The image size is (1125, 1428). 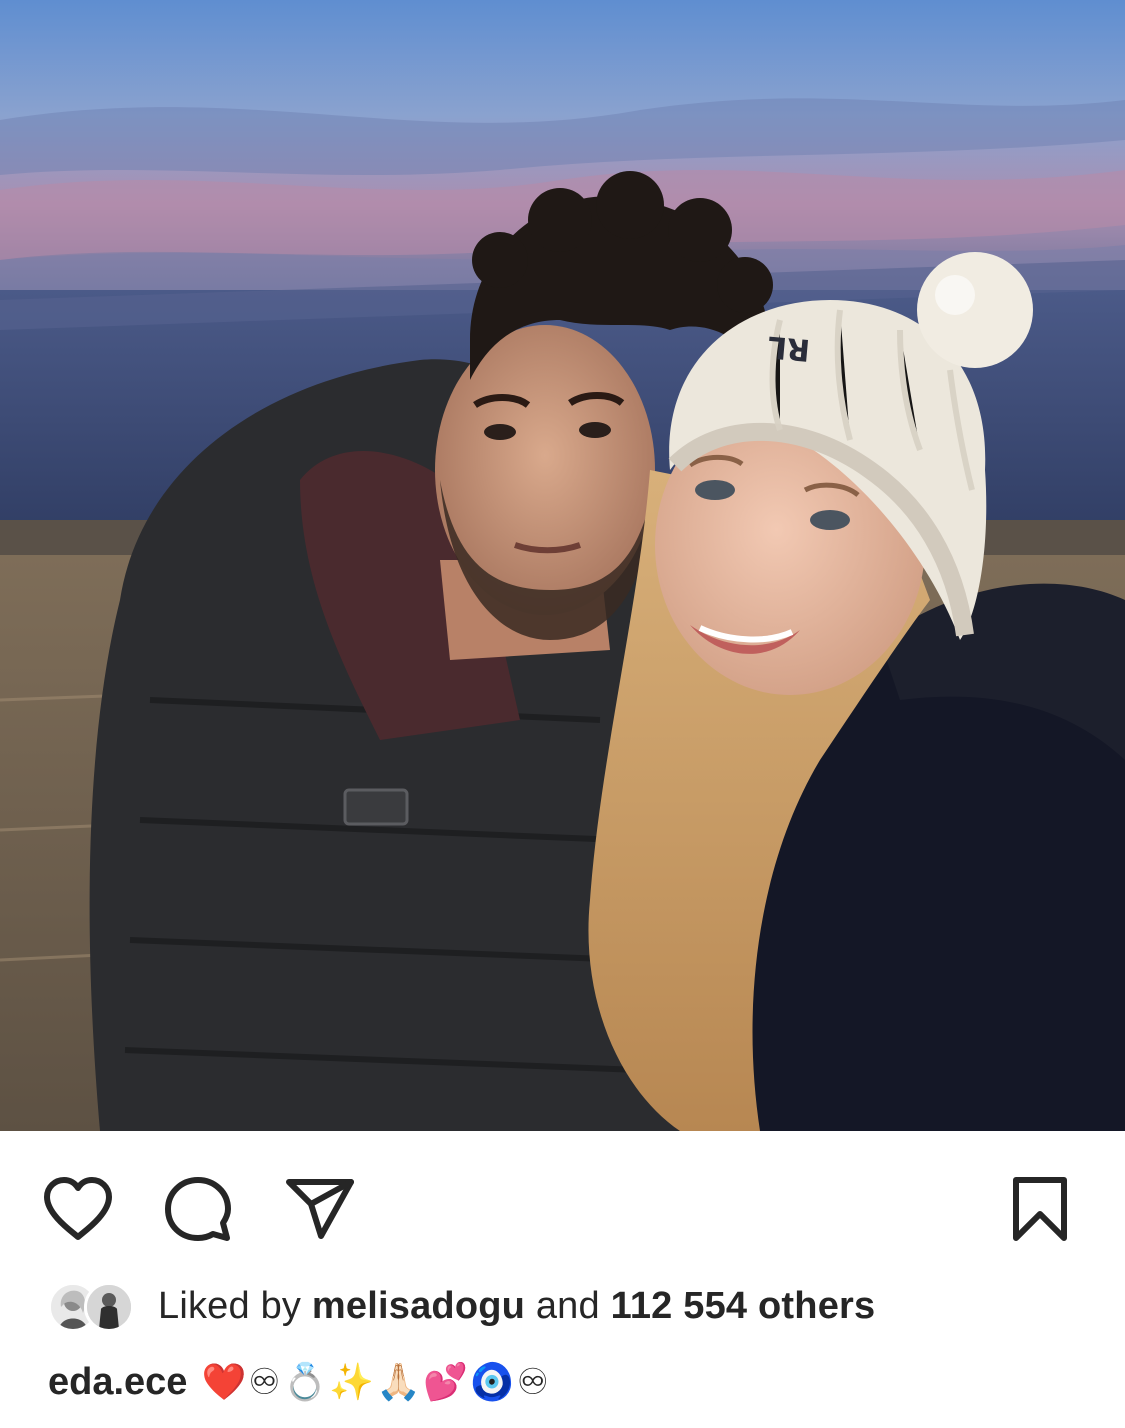 What do you see at coordinates (788, 348) in the screenshot?
I see `svg-text: RL` at bounding box center [788, 348].